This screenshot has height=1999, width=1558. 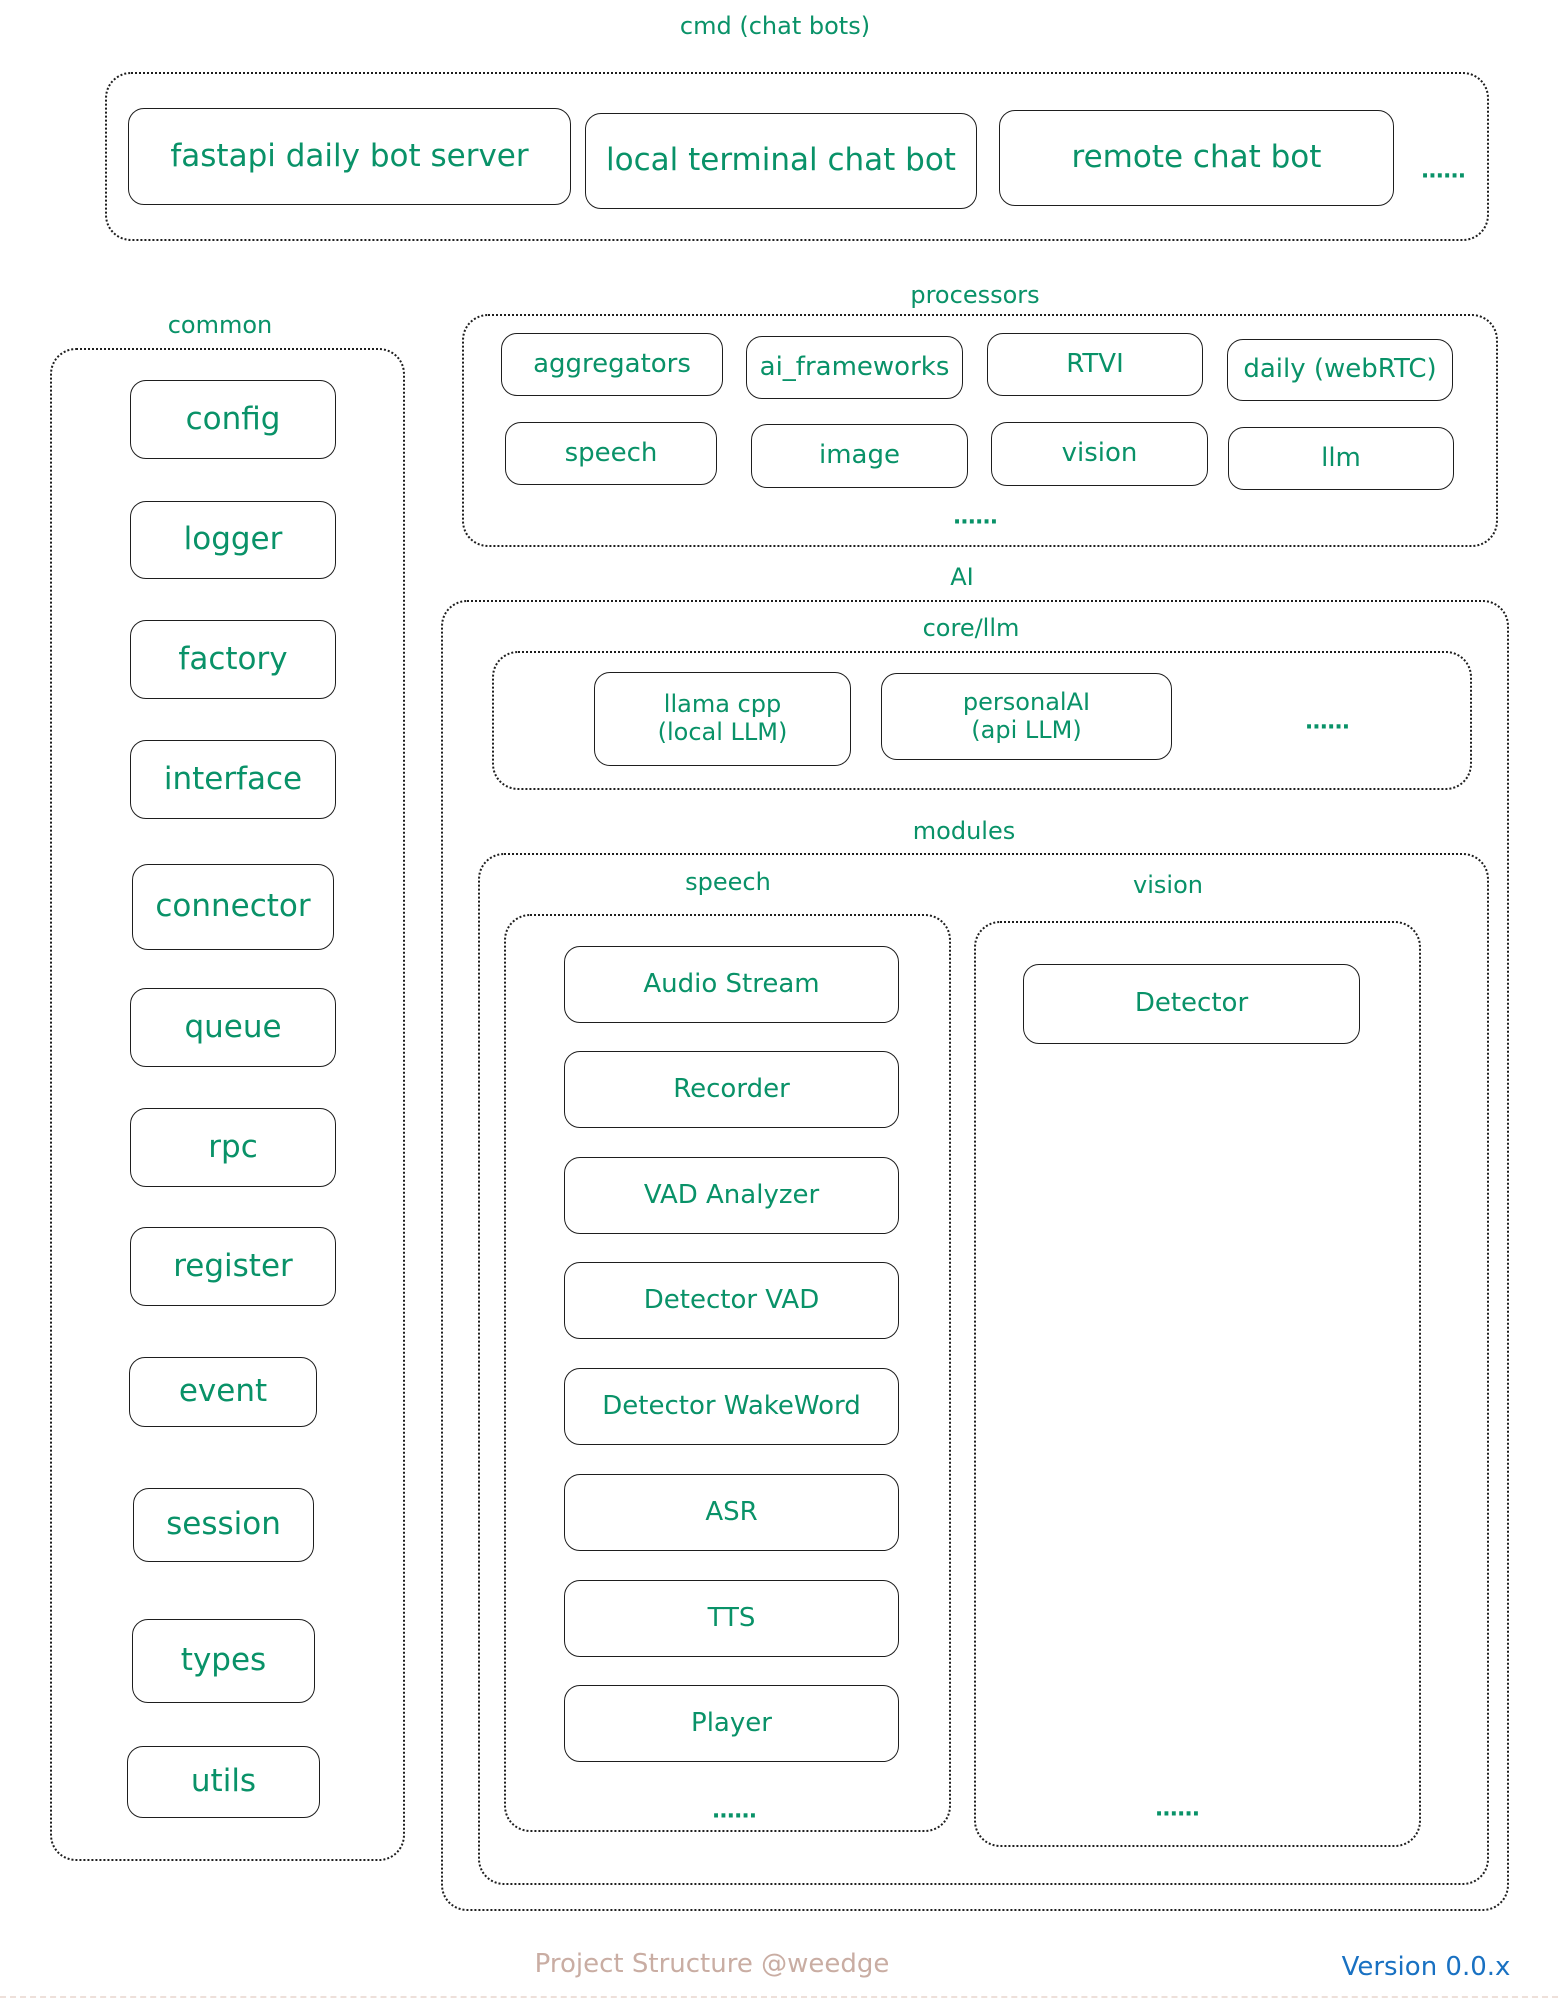 I want to click on common-item-types: types, so click(x=223, y=1661).